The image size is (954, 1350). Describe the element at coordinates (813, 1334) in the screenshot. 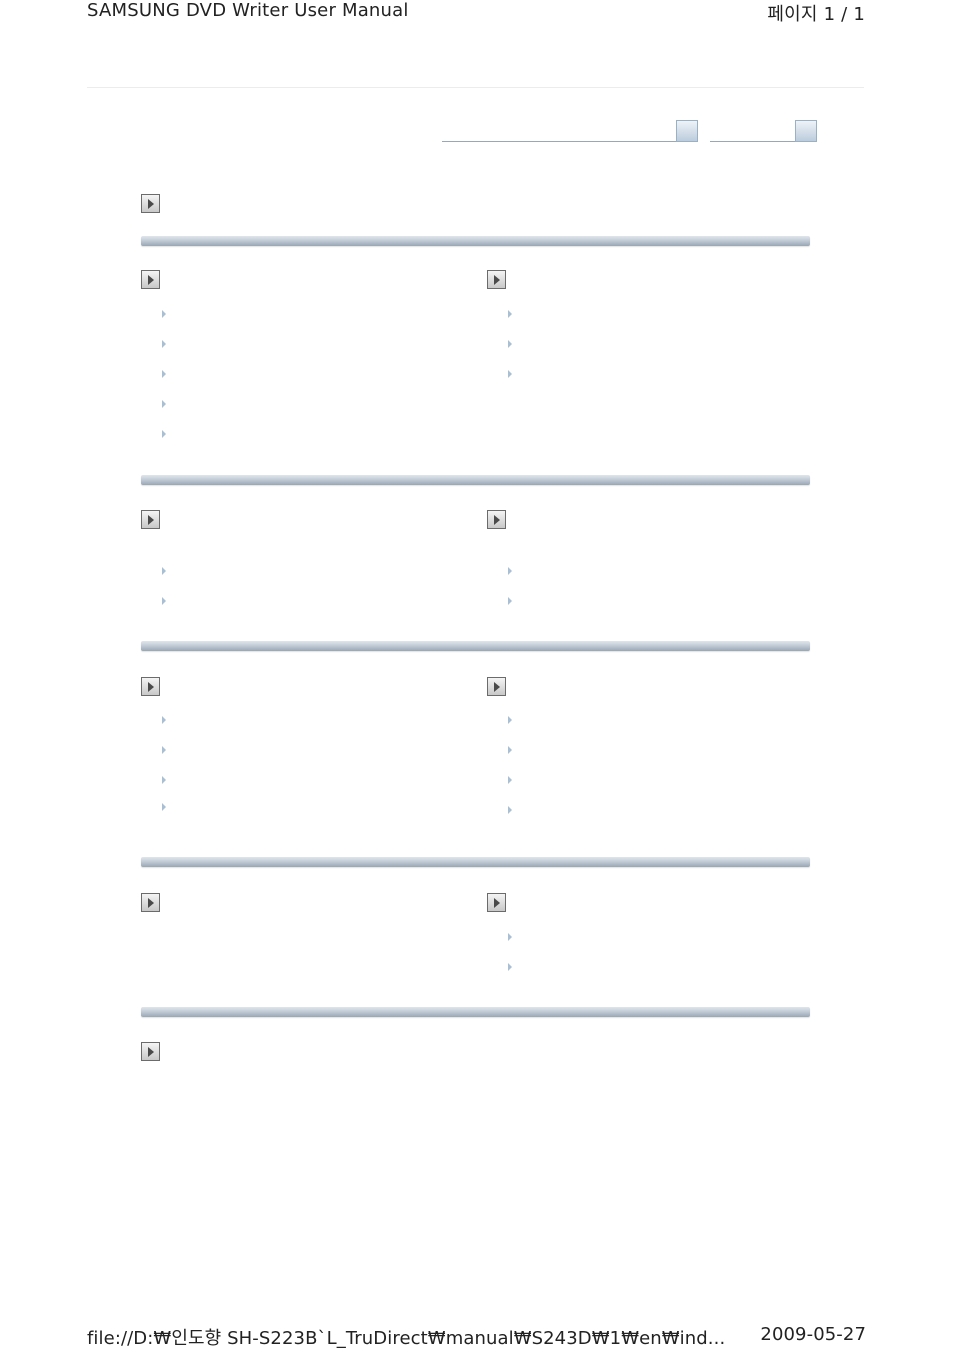

I see `print-date: 2009-05-27` at that location.